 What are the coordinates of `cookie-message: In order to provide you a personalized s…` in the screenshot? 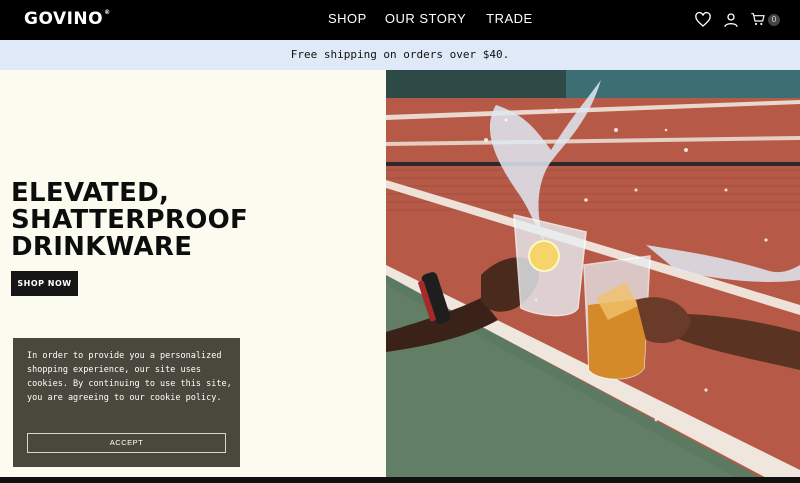 It's located at (129, 377).